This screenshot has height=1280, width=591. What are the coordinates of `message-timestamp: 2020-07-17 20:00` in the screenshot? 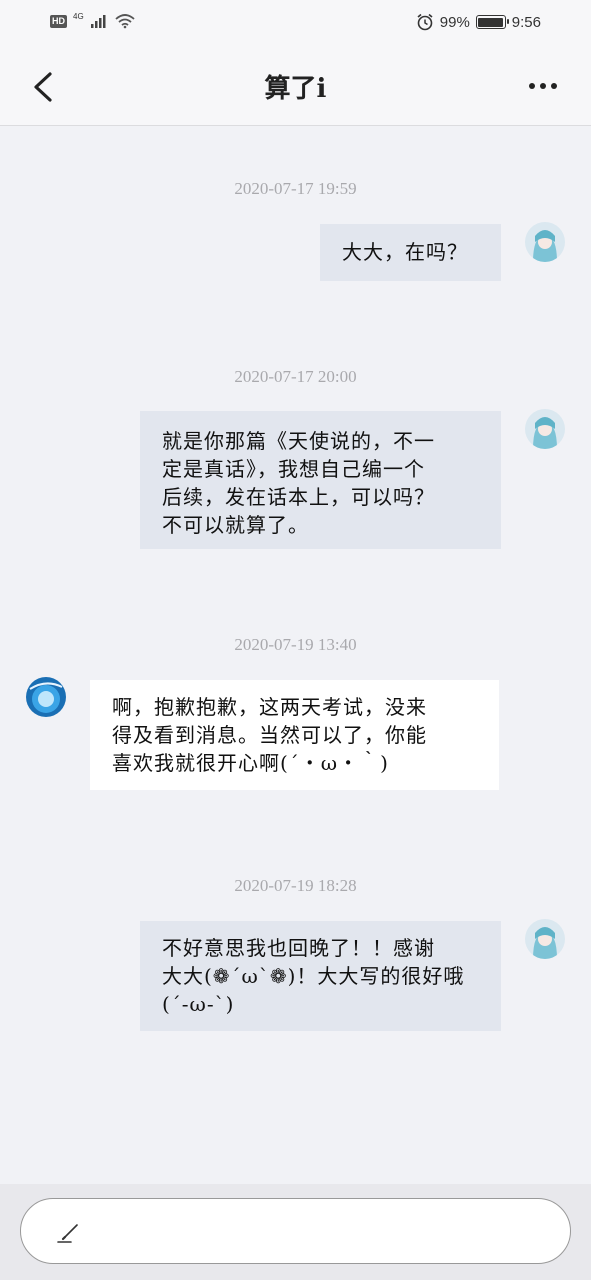 It's located at (295, 376).